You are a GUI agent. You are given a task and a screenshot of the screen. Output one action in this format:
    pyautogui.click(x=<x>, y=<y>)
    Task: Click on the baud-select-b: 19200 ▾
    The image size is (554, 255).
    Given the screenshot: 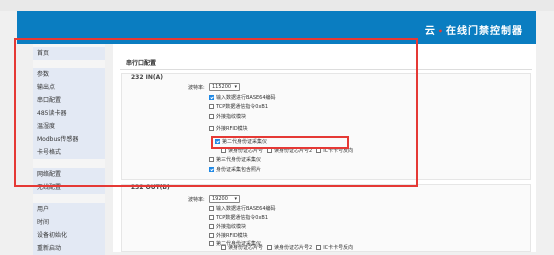 What is the action you would take?
    pyautogui.click(x=224, y=199)
    